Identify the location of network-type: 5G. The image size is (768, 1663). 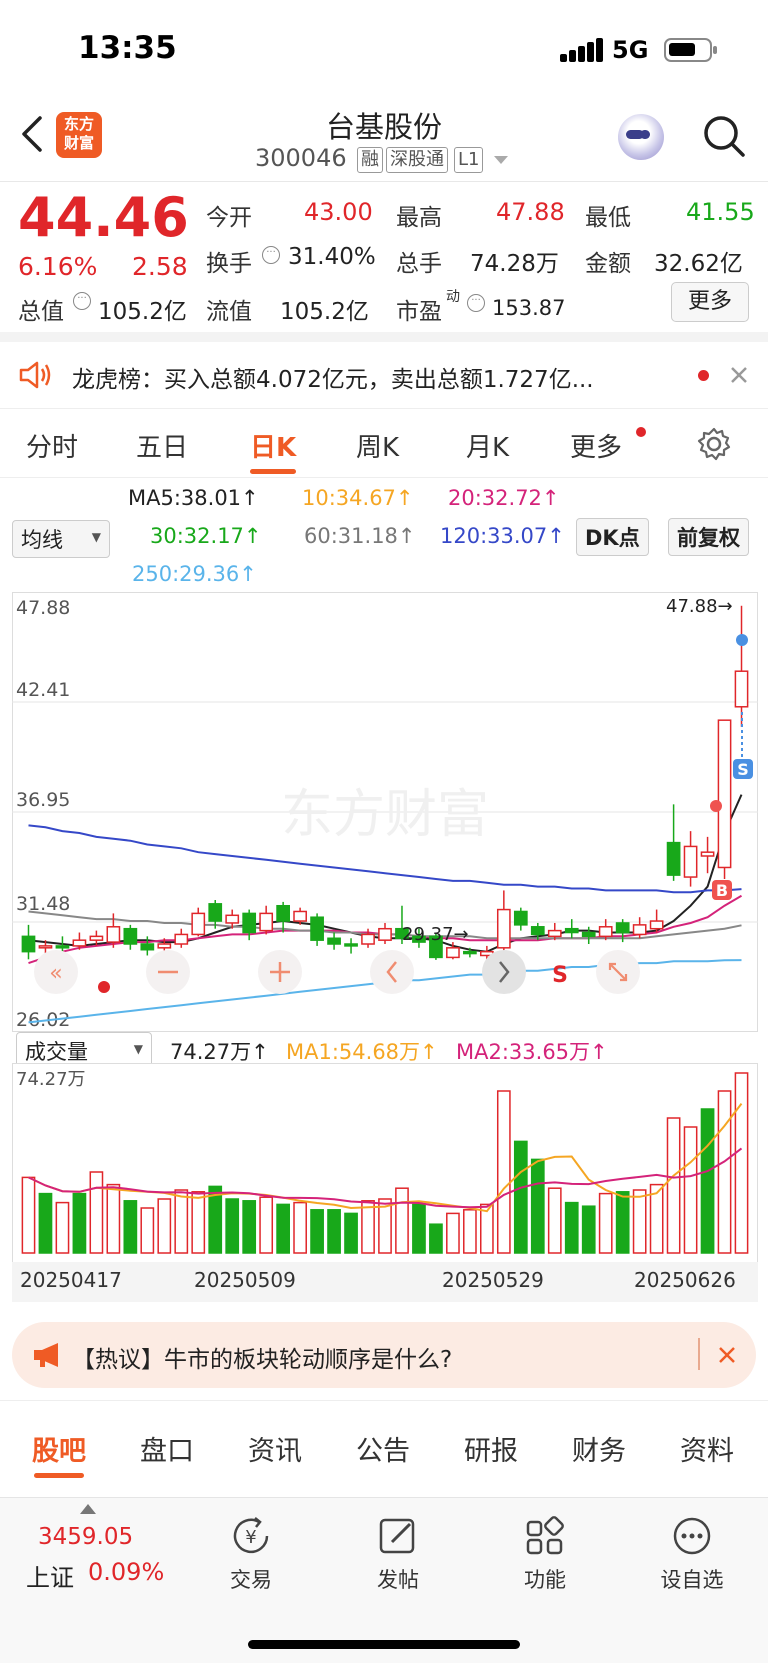
(630, 50).